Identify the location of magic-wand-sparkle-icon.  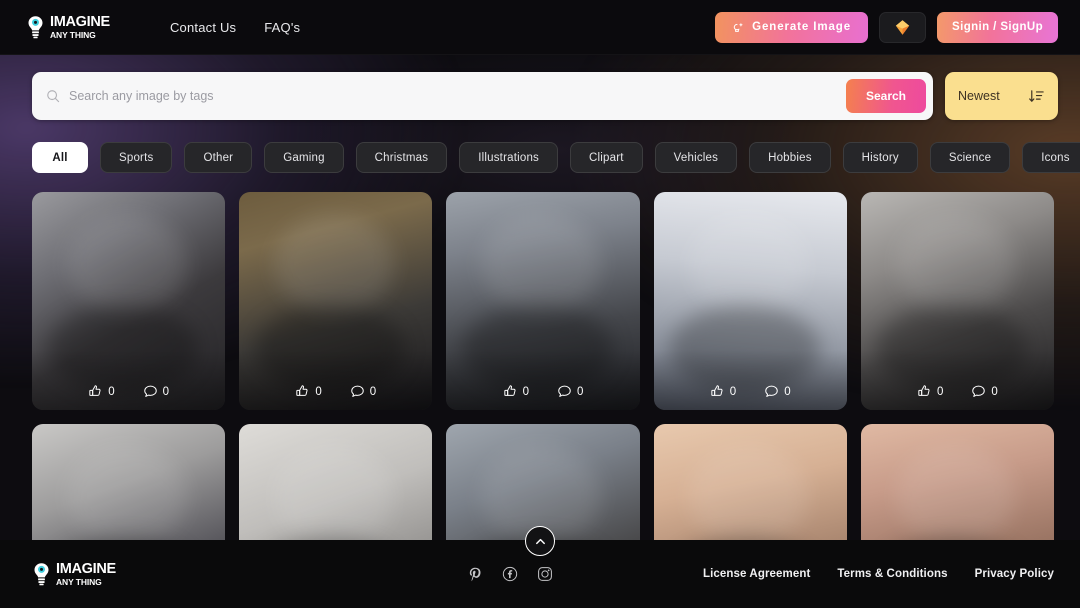
(738, 27).